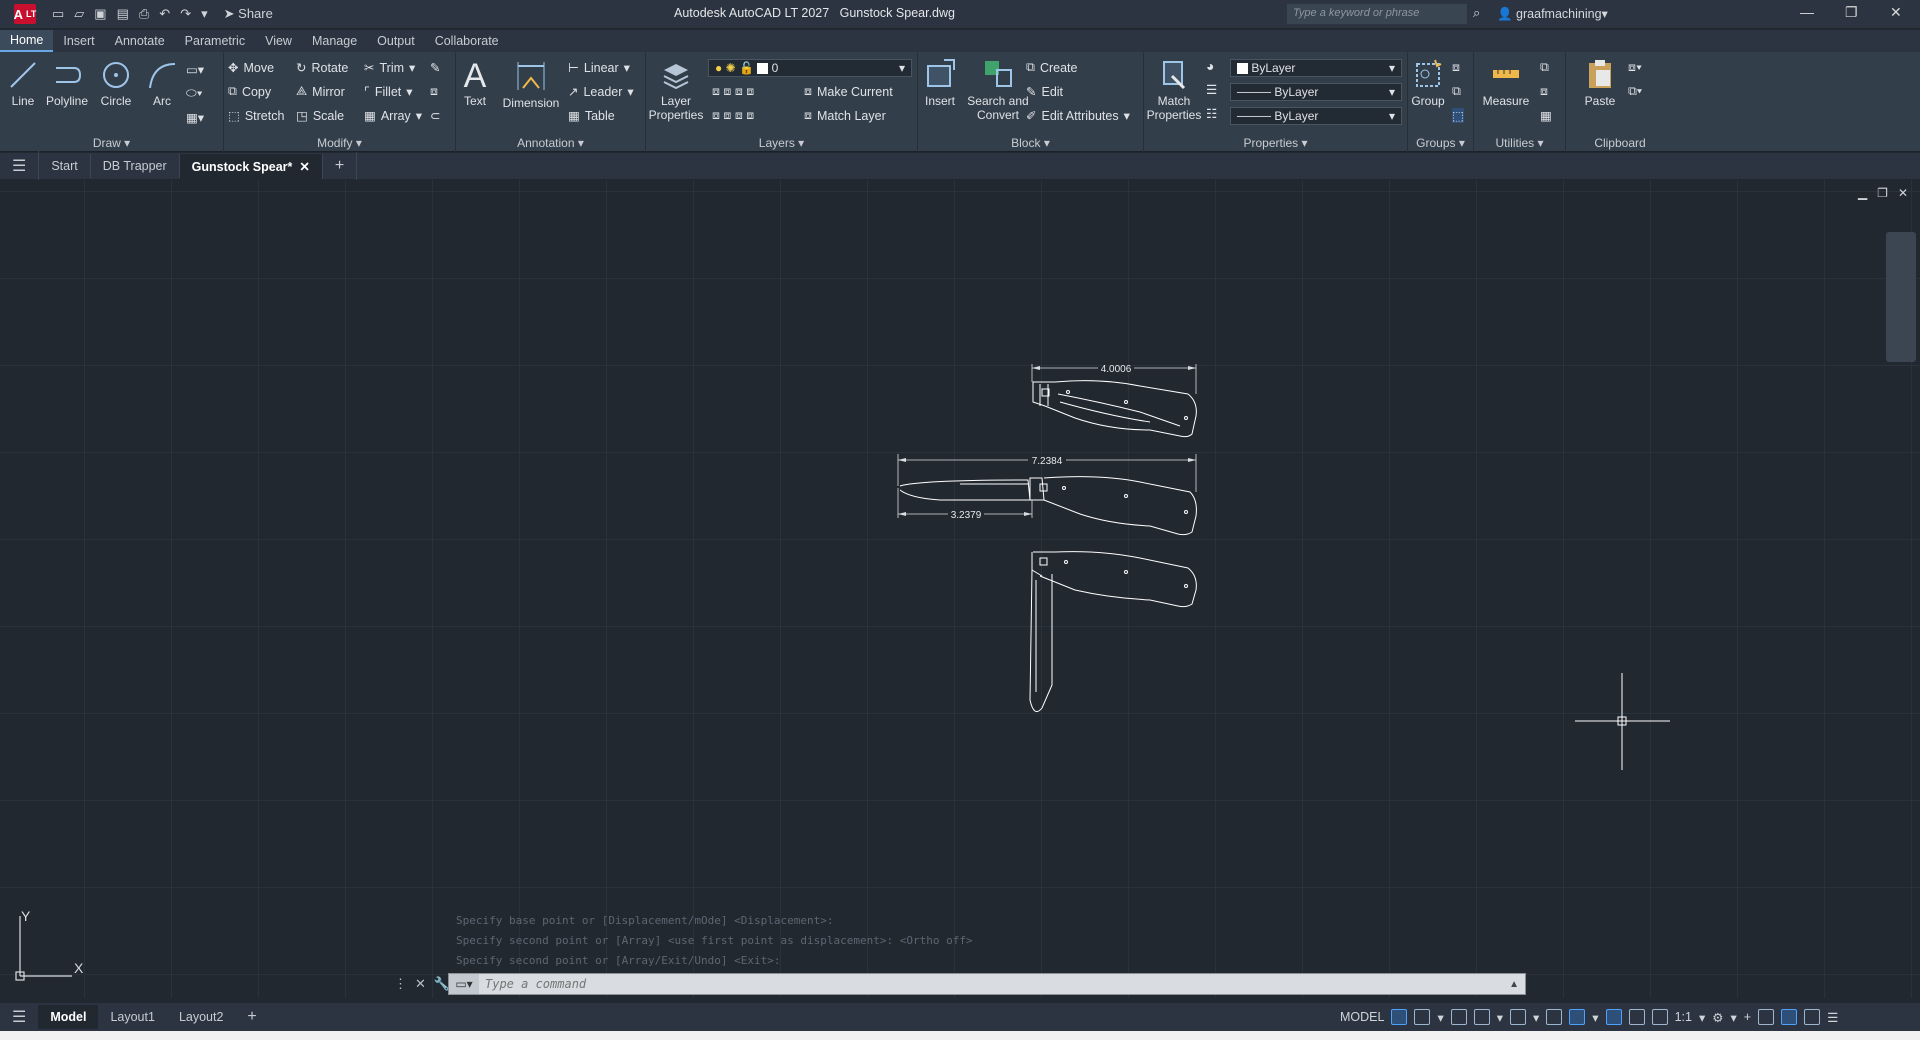 The width and height of the screenshot is (1920, 1040). What do you see at coordinates (116, 84) in the screenshot?
I see `circle-button: Circle` at bounding box center [116, 84].